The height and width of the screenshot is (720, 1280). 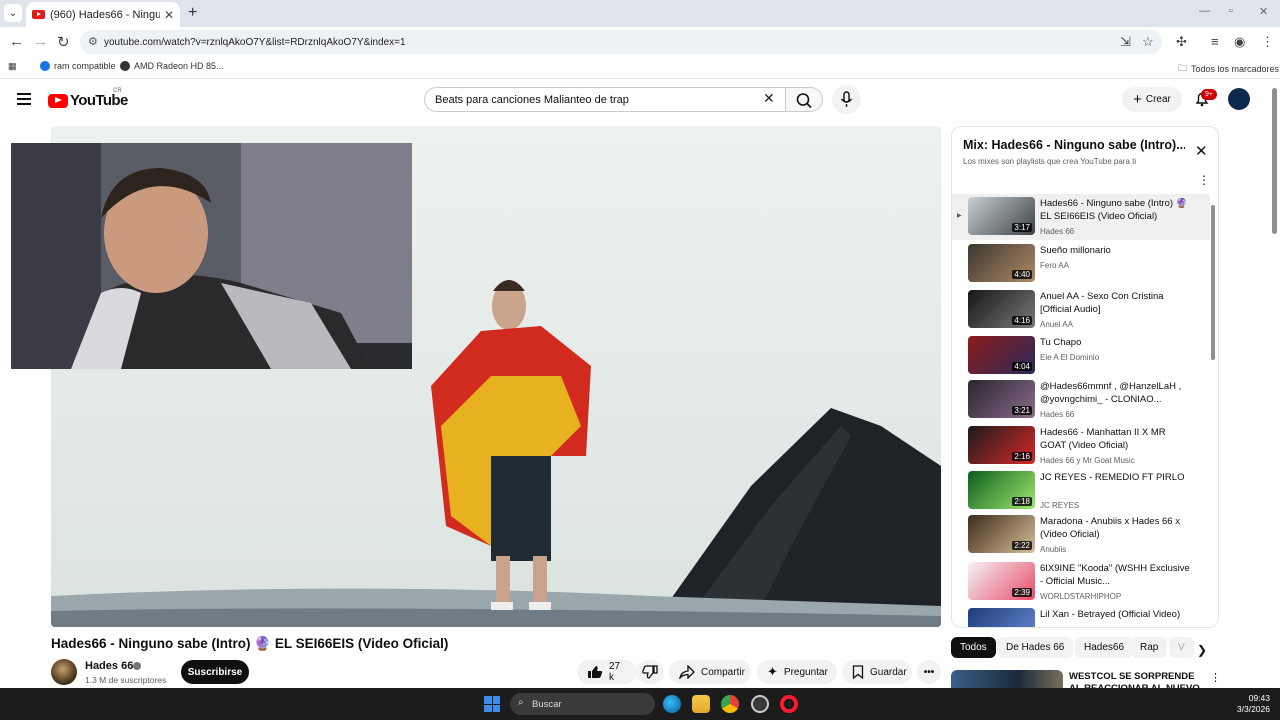 What do you see at coordinates (1274, 161) in the screenshot?
I see `page-scrollbar` at bounding box center [1274, 161].